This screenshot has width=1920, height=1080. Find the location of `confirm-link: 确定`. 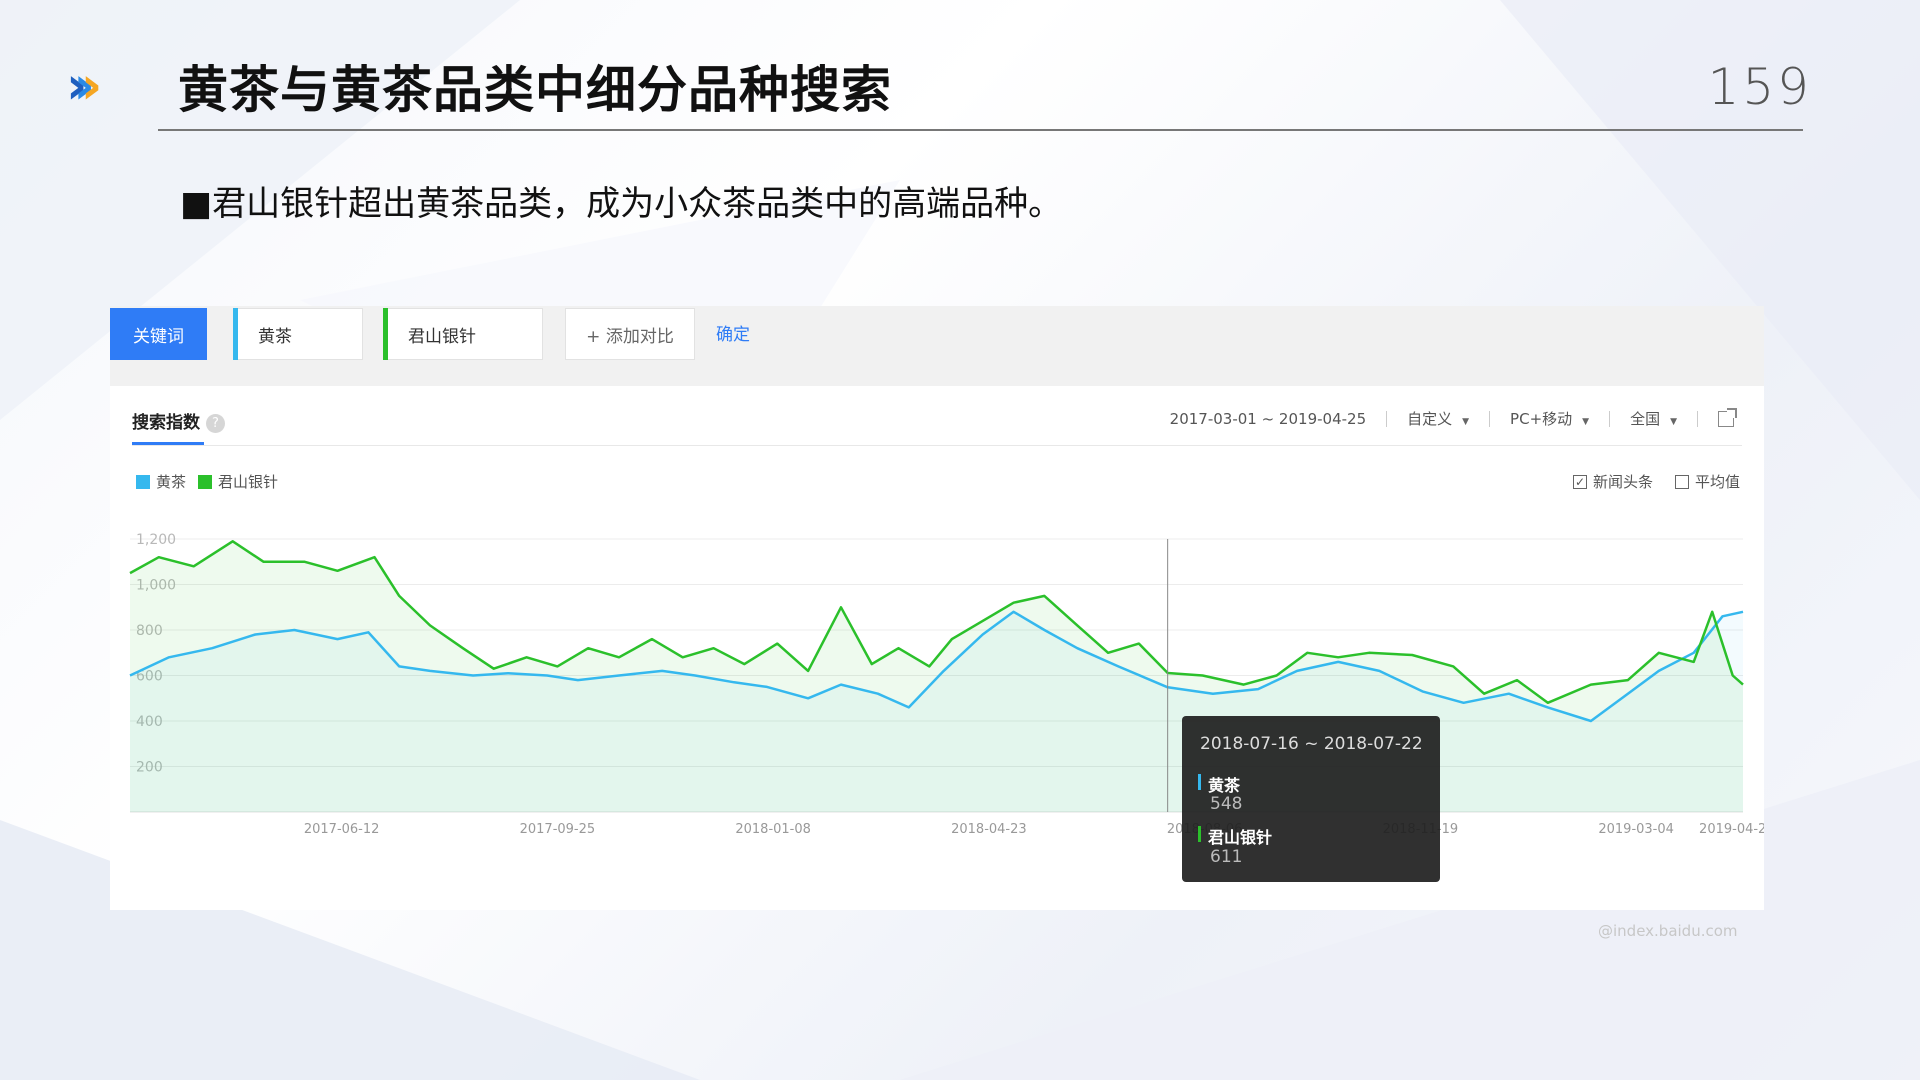

confirm-link: 确定 is located at coordinates (733, 332).